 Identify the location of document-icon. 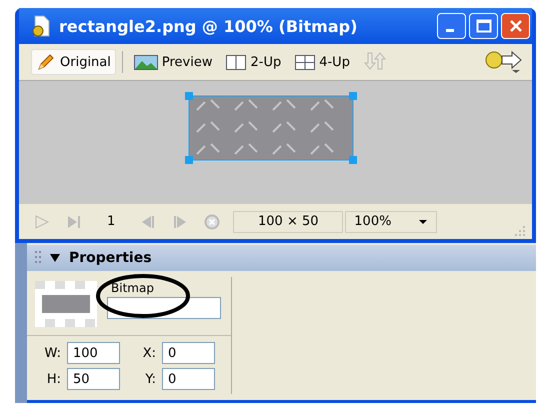
(41, 26).